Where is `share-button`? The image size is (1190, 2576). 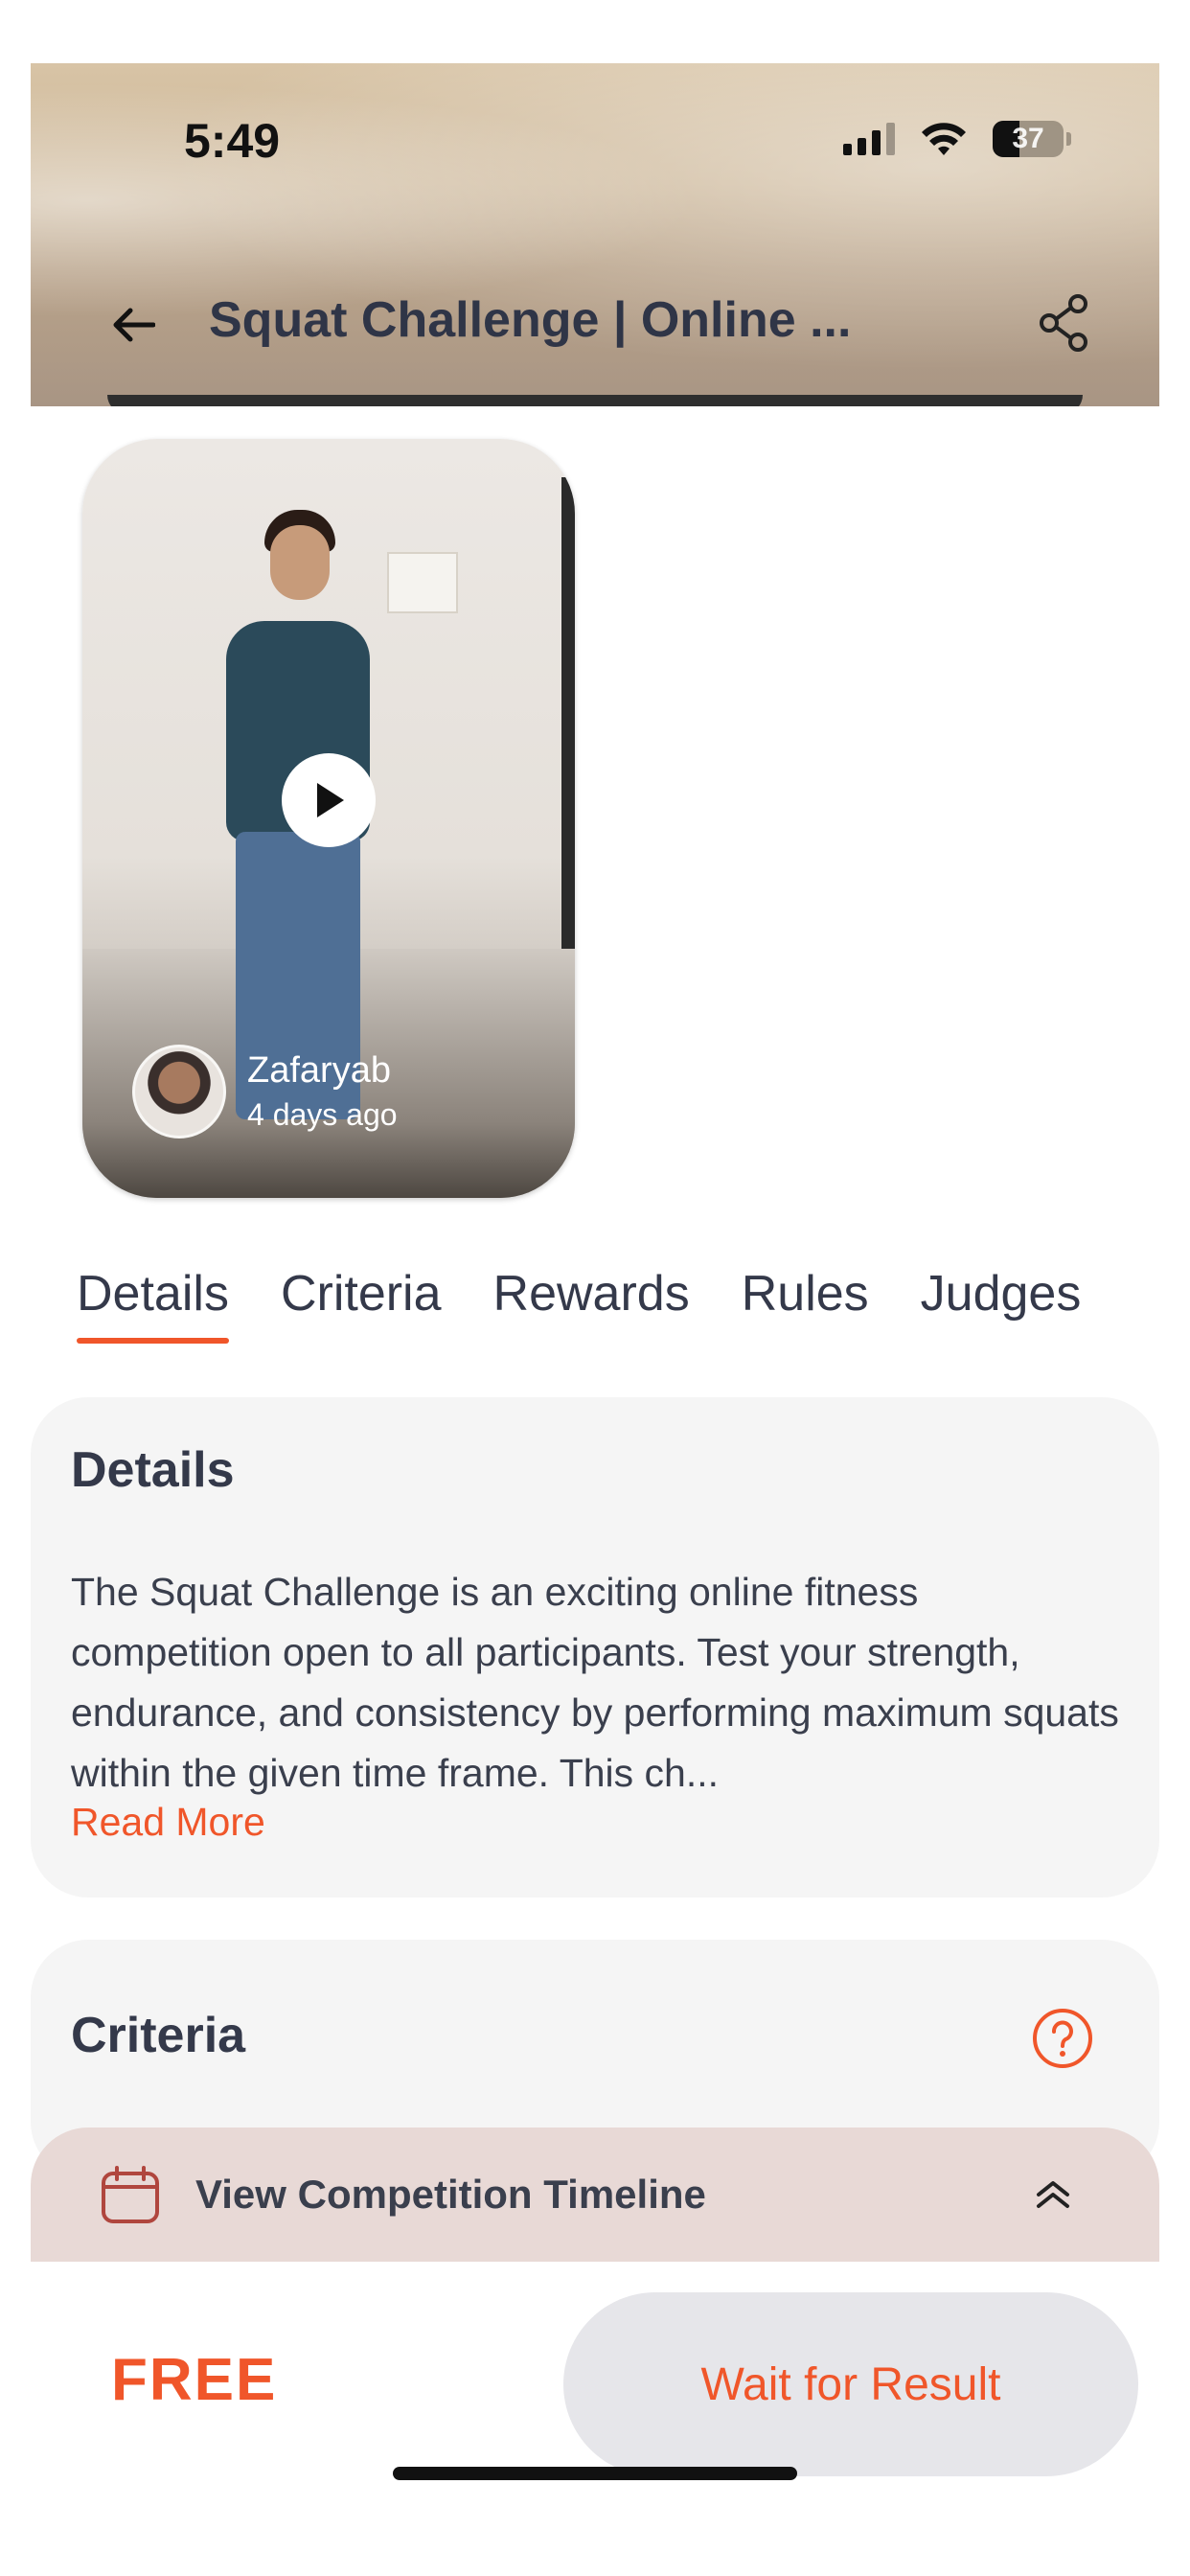 share-button is located at coordinates (1065, 323).